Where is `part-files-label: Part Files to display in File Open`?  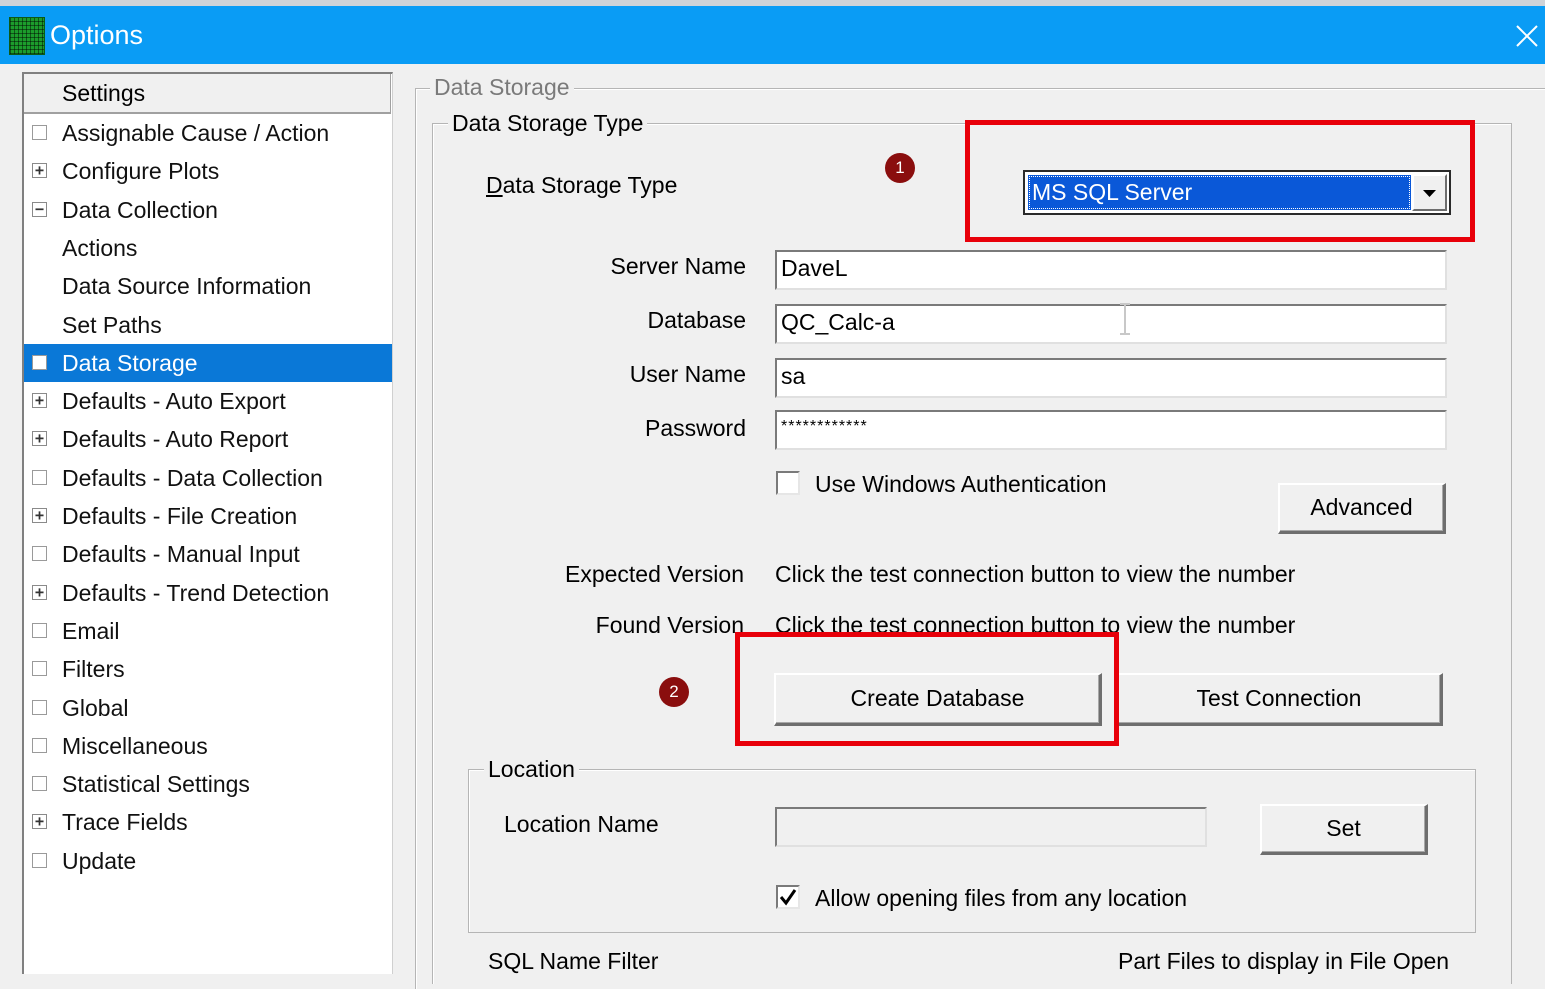
part-files-label: Part Files to display in File Open is located at coordinates (1284, 961).